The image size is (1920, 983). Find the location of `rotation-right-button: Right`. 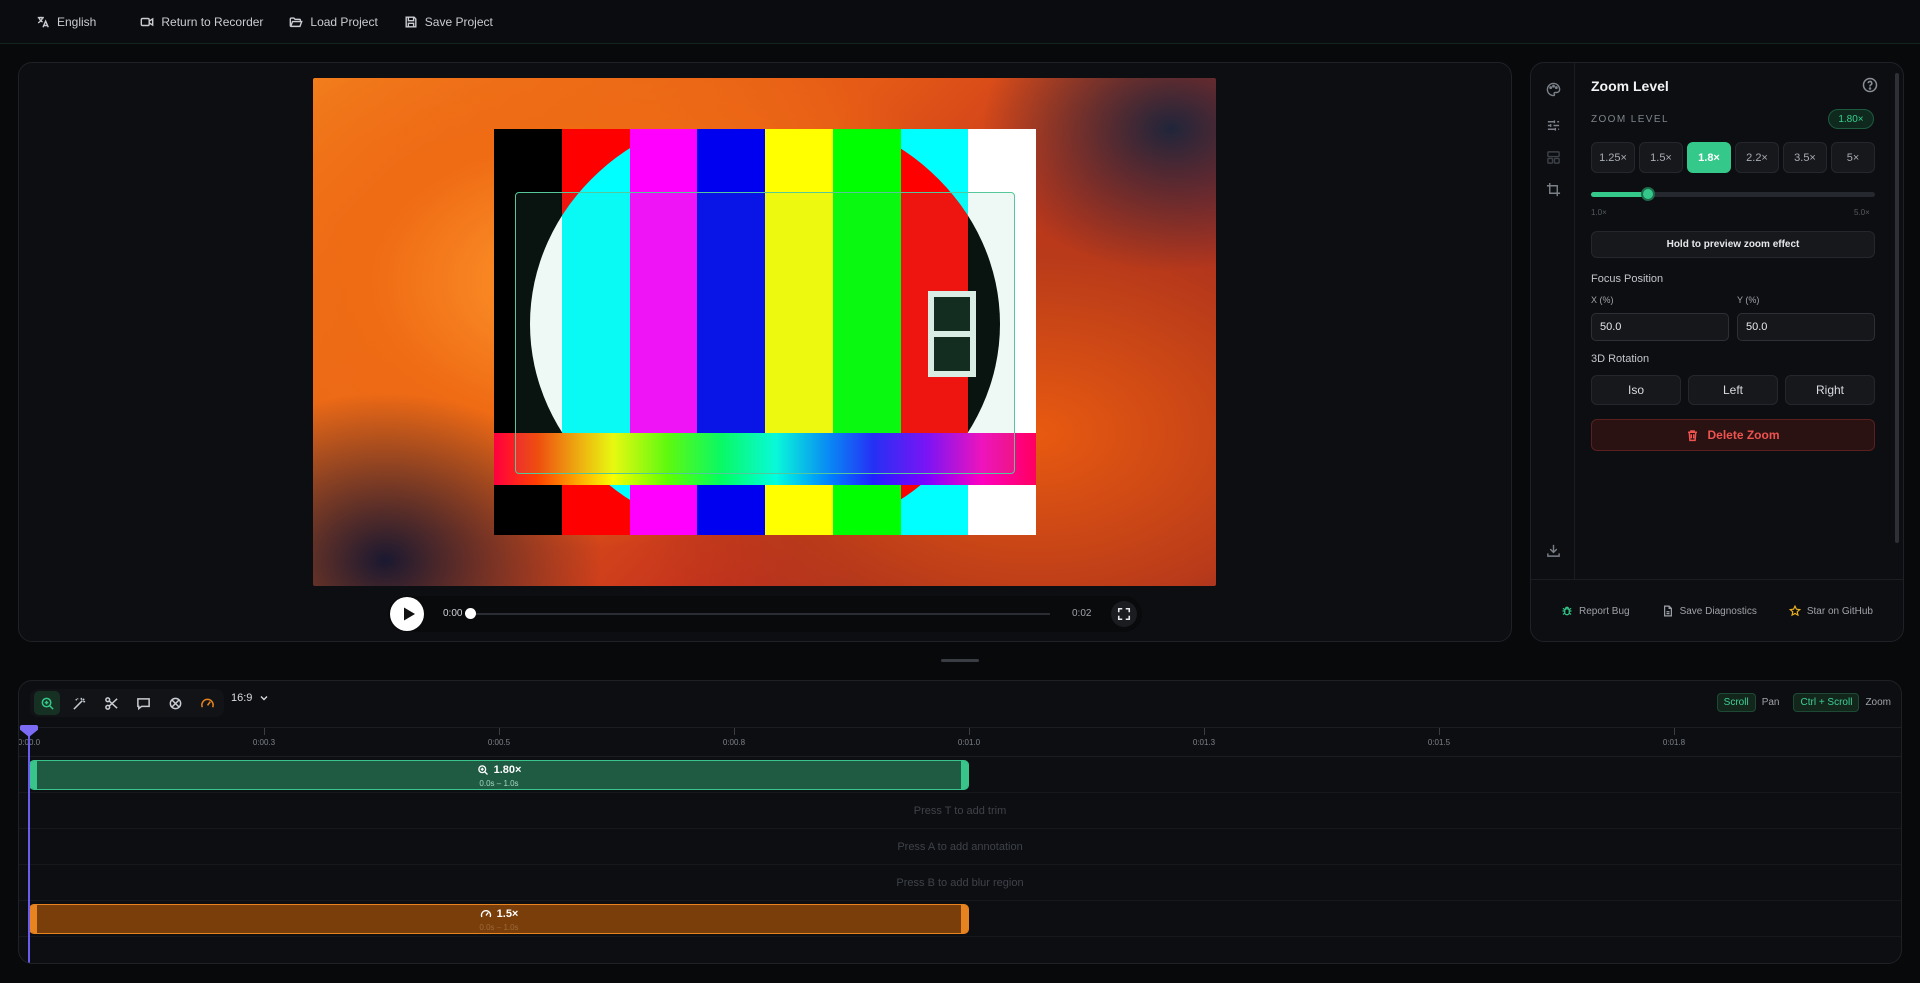

rotation-right-button: Right is located at coordinates (1830, 390).